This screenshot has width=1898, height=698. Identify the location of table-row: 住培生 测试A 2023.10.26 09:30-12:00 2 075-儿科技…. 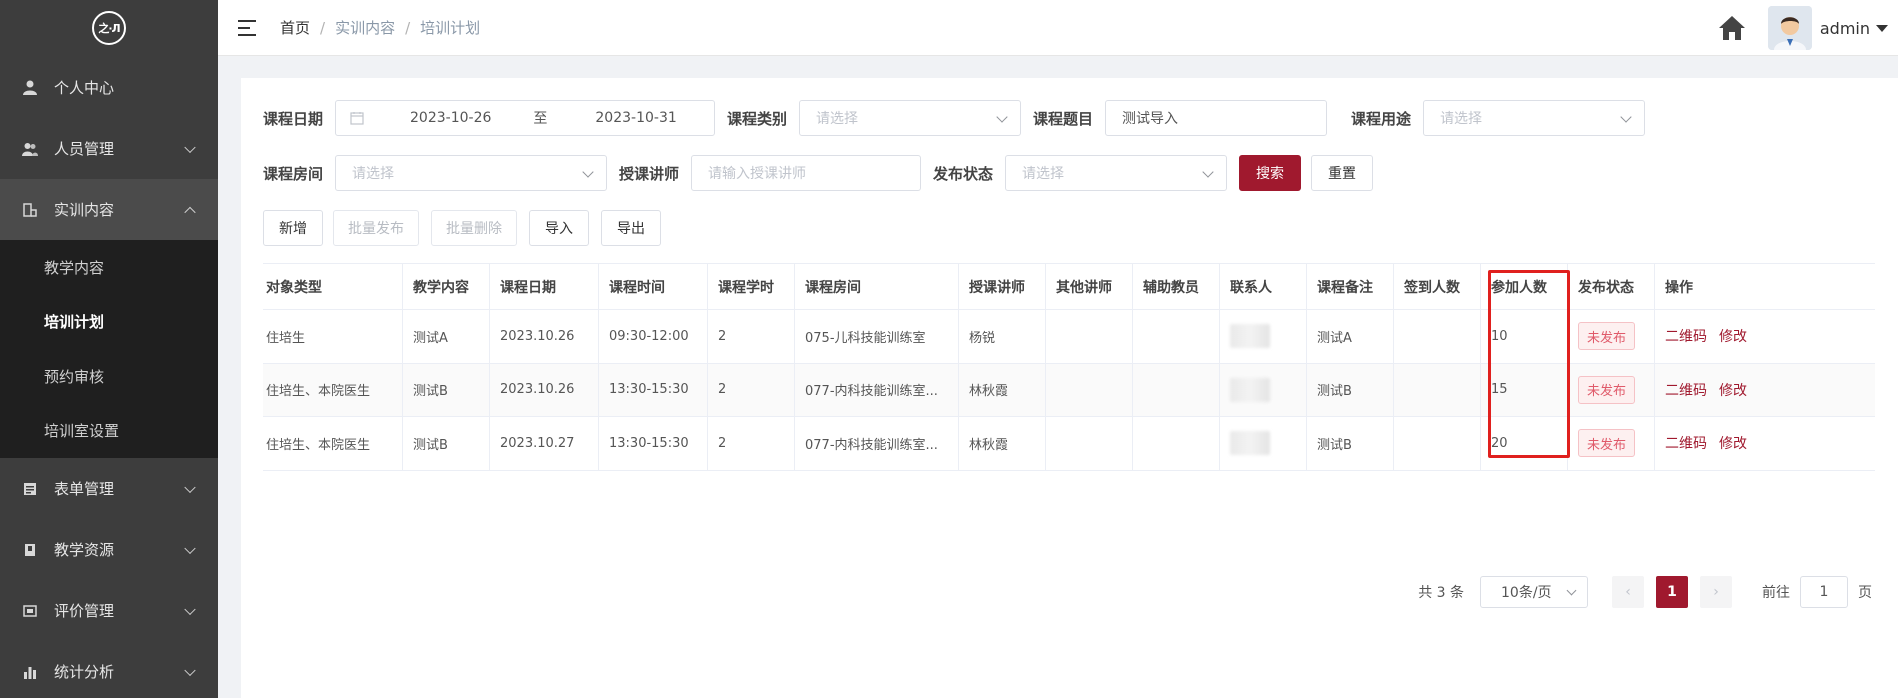
(1069, 337).